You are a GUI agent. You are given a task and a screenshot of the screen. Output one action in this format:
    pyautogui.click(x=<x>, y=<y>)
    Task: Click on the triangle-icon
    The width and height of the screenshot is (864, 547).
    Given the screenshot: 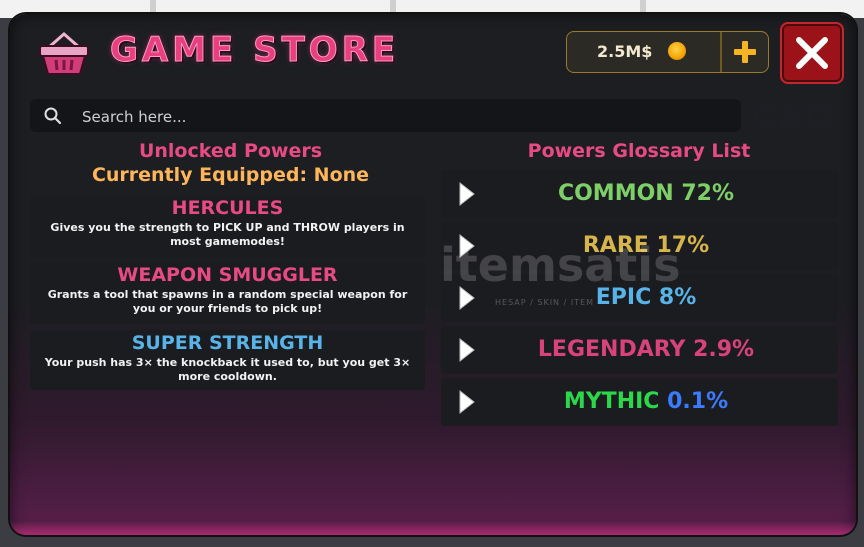 What is the action you would take?
    pyautogui.click(x=791, y=115)
    